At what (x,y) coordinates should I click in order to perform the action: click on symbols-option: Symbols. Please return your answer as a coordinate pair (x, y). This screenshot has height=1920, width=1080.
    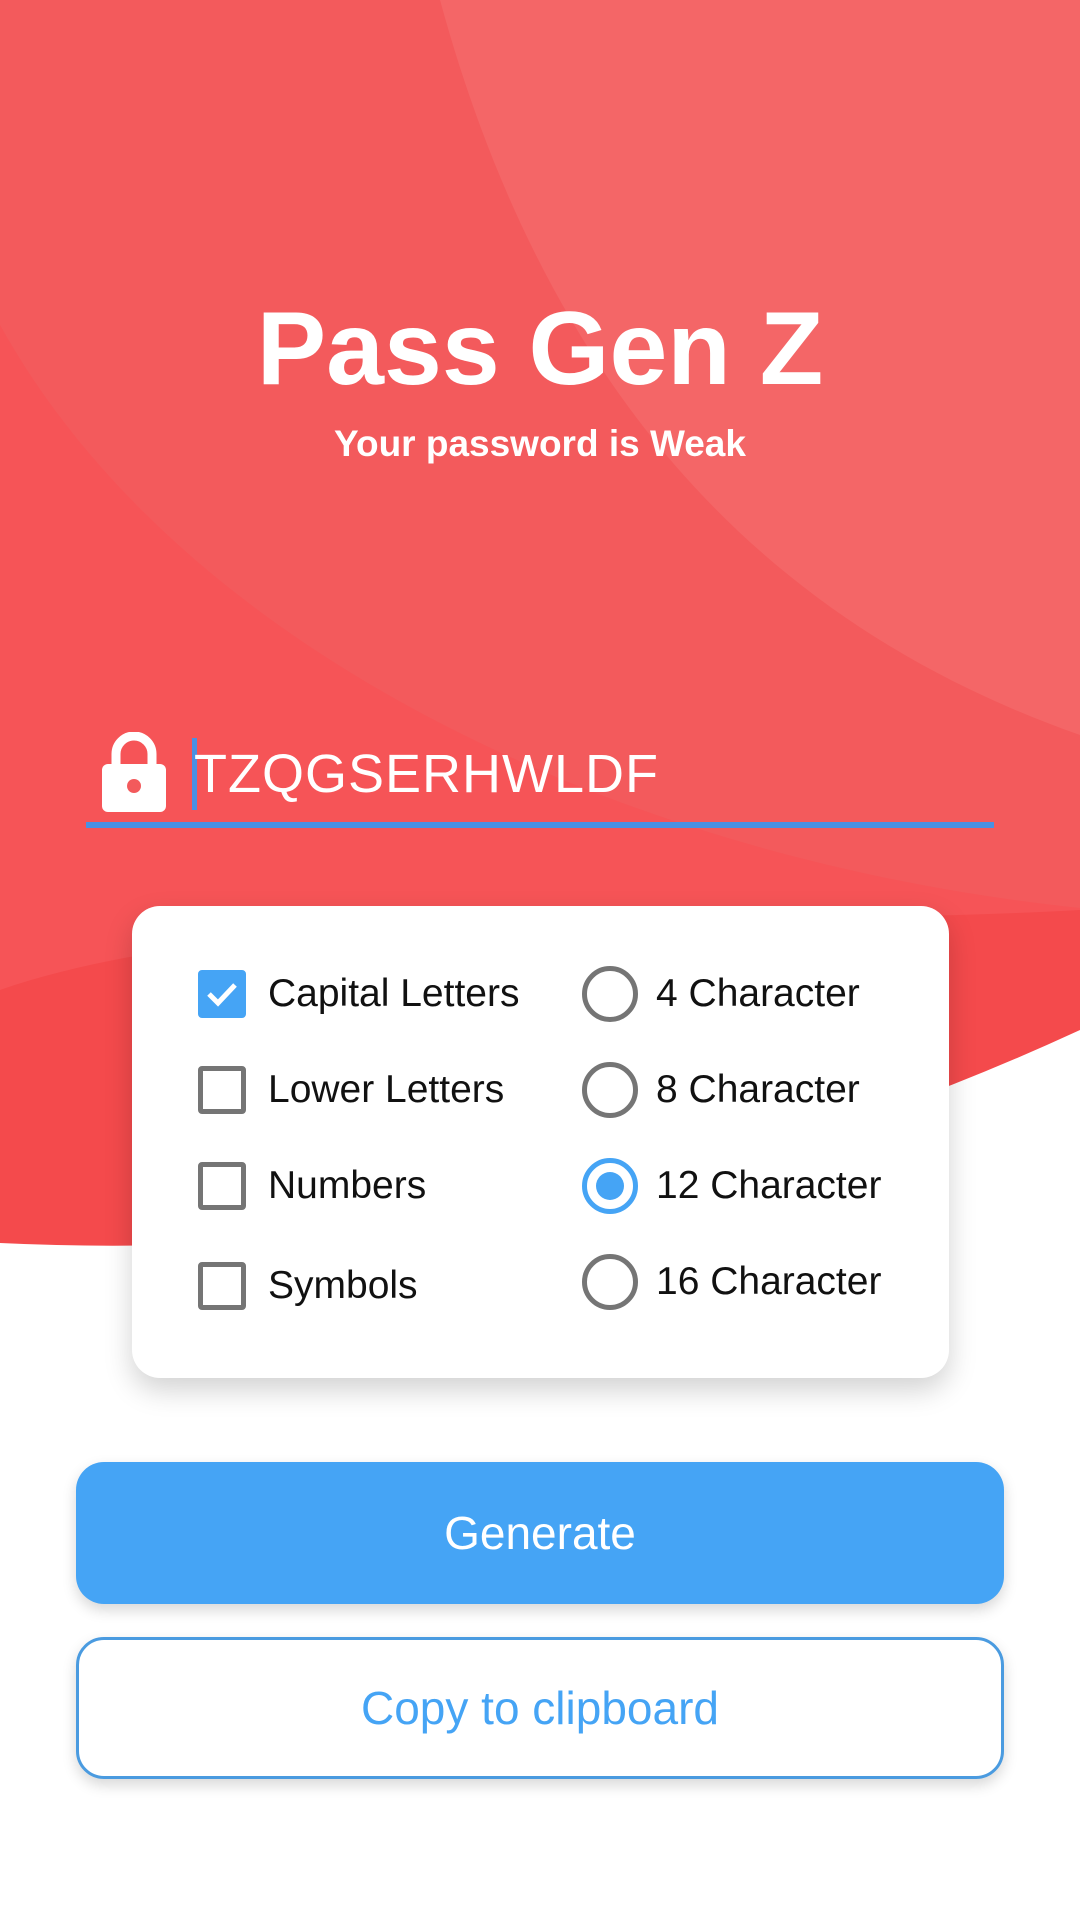
    Looking at the image, I should click on (308, 1286).